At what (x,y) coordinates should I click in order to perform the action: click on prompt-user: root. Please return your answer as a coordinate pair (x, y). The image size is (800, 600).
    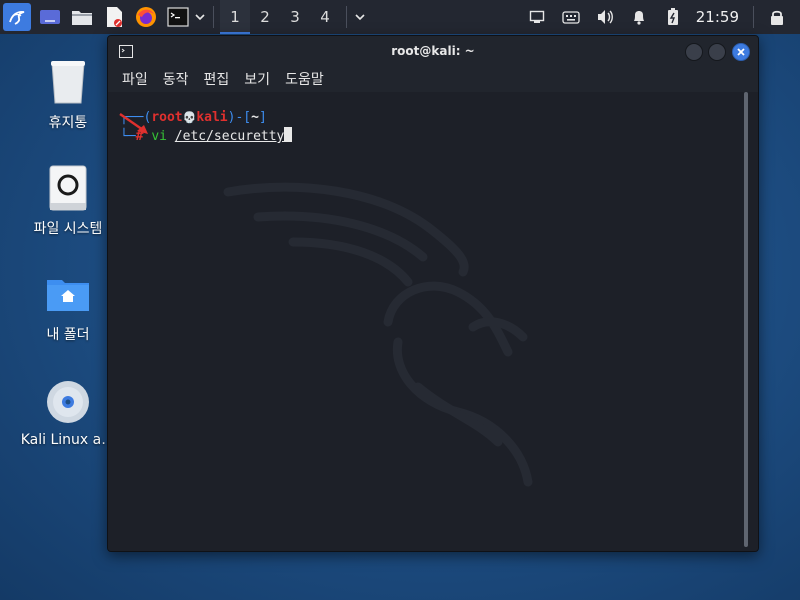
    Looking at the image, I should click on (167, 117).